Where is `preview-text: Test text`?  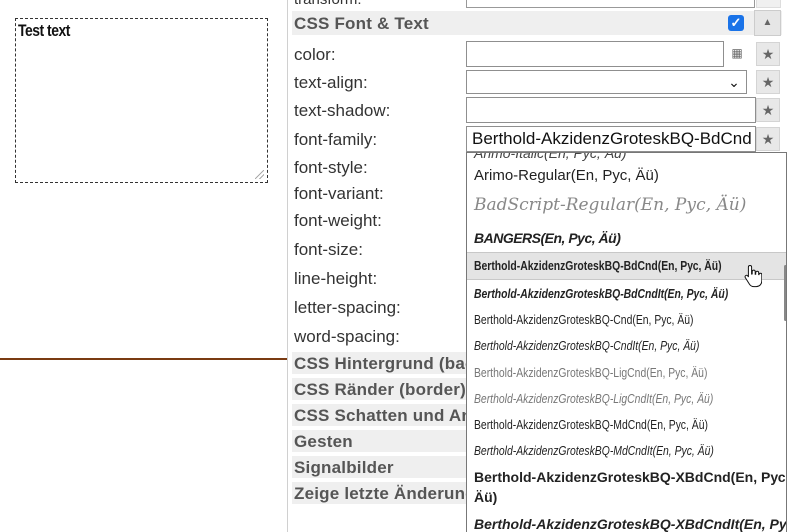 preview-text: Test text is located at coordinates (44, 30).